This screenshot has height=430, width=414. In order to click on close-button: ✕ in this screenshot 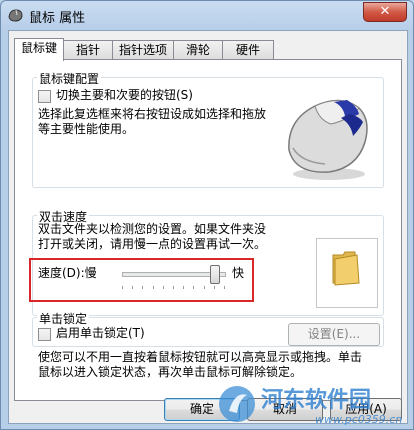, I will do `click(385, 12)`.